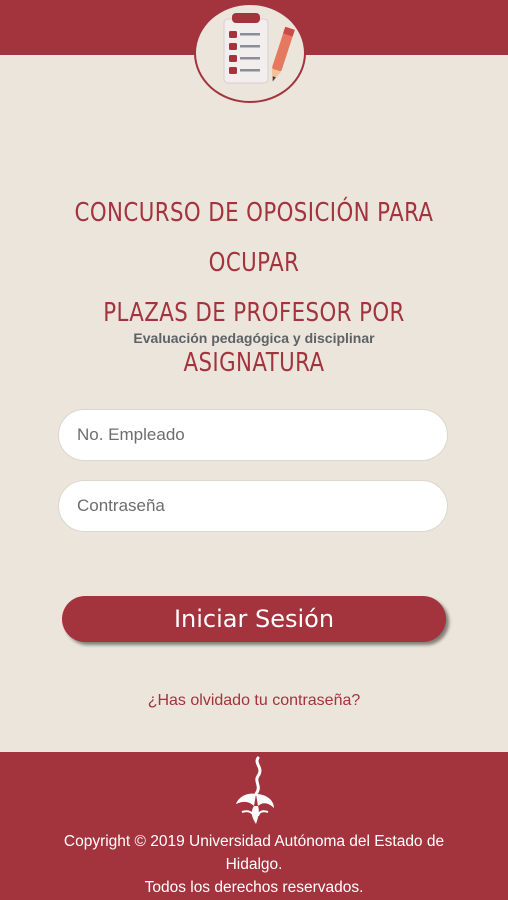 The image size is (508, 900). I want to click on forgot-password-link: ¿Has olvidado tu contraseña?, so click(254, 701).